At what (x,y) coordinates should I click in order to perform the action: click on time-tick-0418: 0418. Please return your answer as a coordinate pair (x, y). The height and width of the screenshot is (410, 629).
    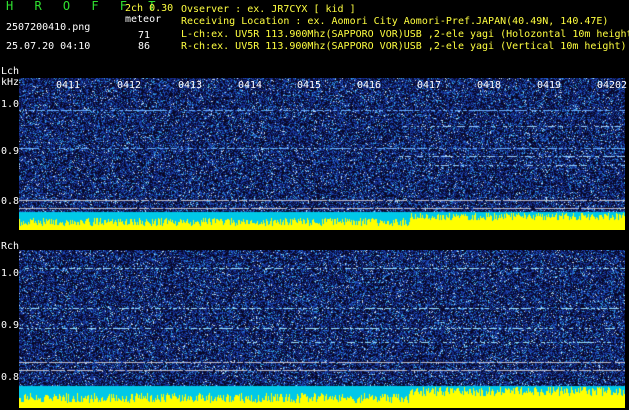
    Looking at the image, I should click on (489, 85).